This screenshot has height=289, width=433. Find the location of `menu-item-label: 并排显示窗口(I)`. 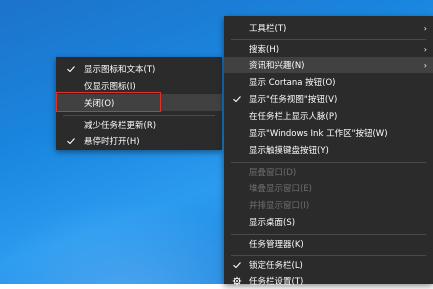

menu-item-label: 并排显示窗口(I) is located at coordinates (279, 206).